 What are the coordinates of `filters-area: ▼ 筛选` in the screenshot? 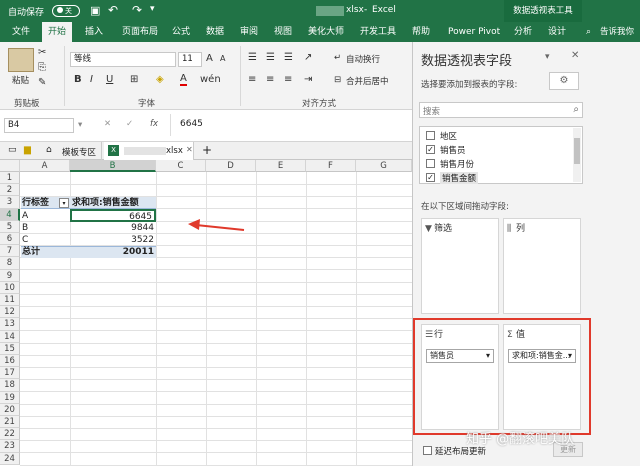 It's located at (460, 266).